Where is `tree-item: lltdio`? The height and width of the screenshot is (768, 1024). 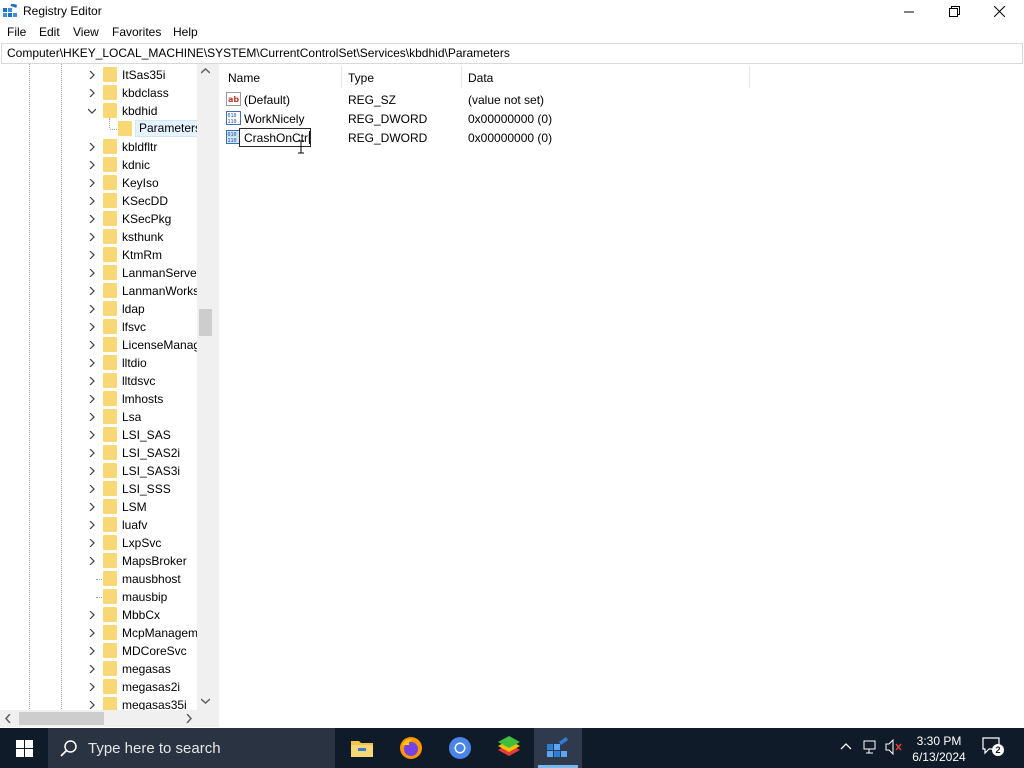 tree-item: lltdio is located at coordinates (99, 363).